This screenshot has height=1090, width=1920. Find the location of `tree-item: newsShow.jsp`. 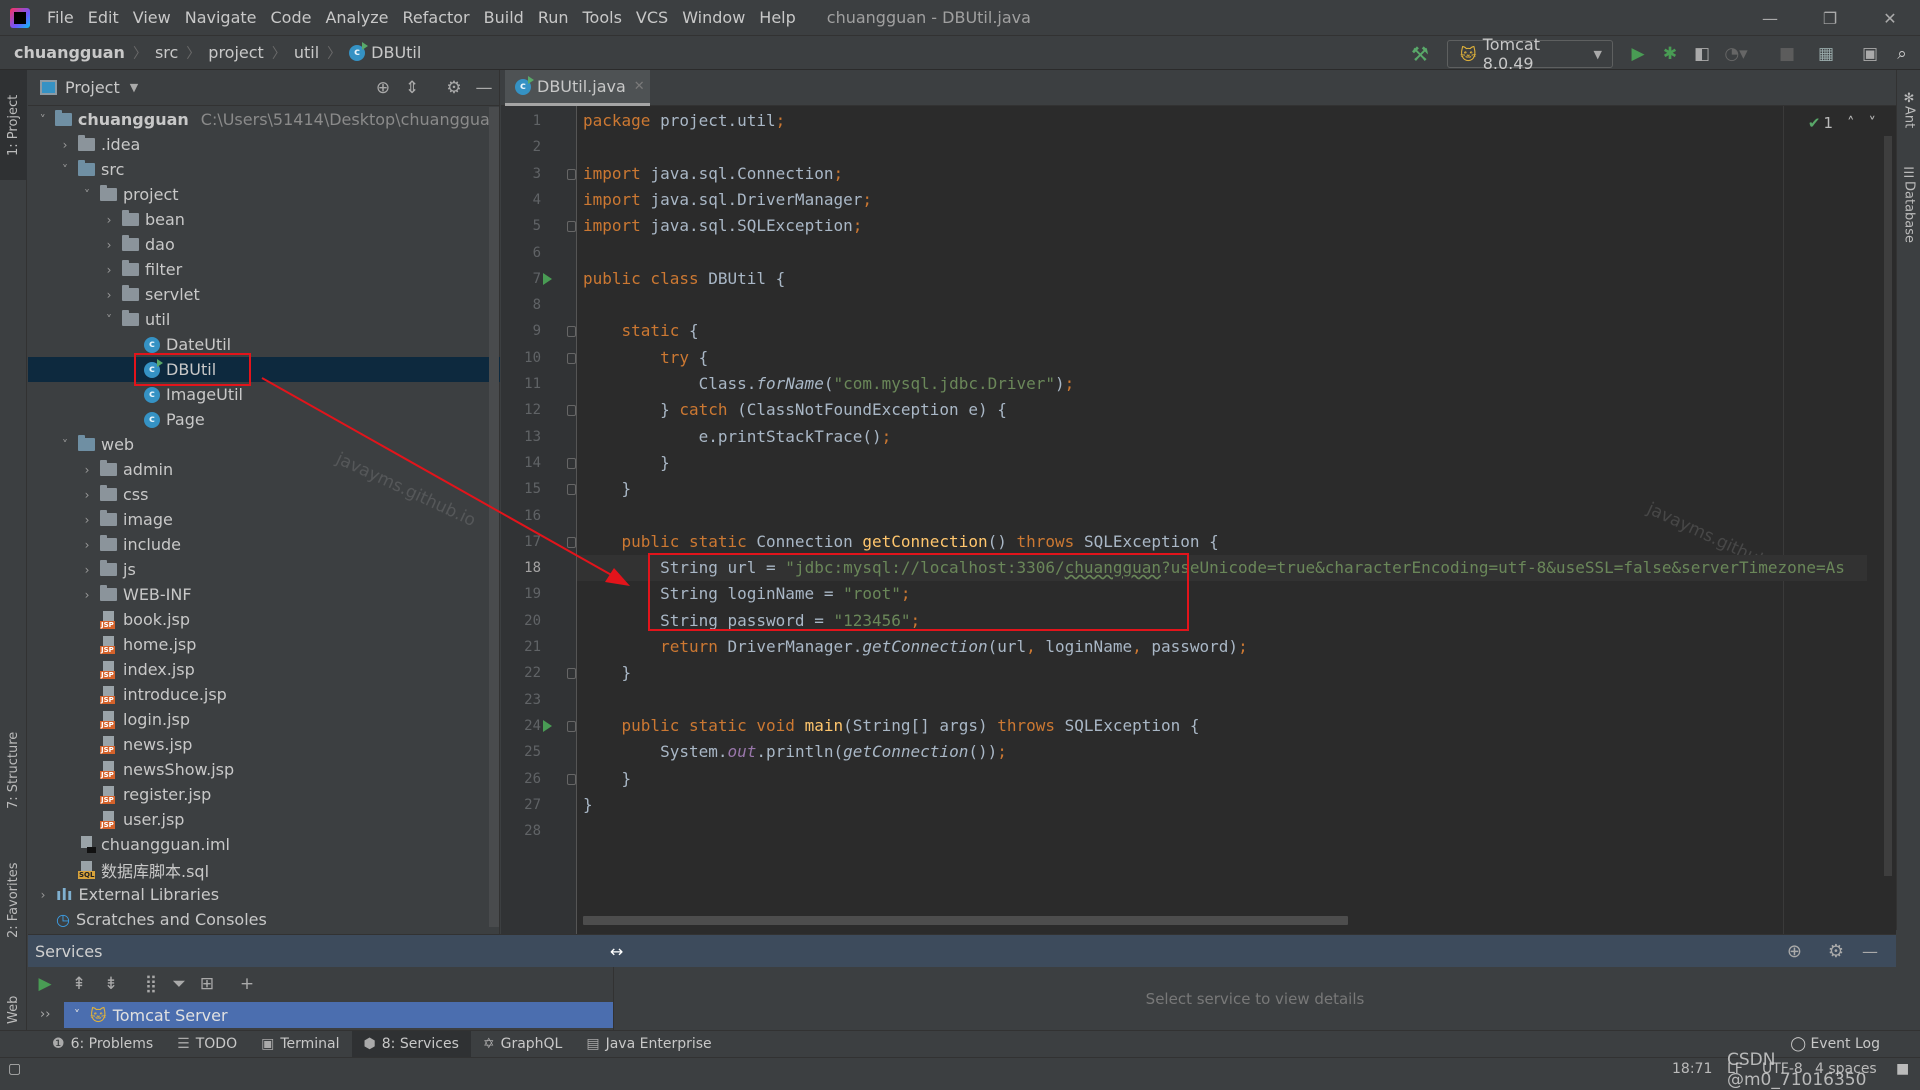

tree-item: newsShow.jsp is located at coordinates (264, 769).